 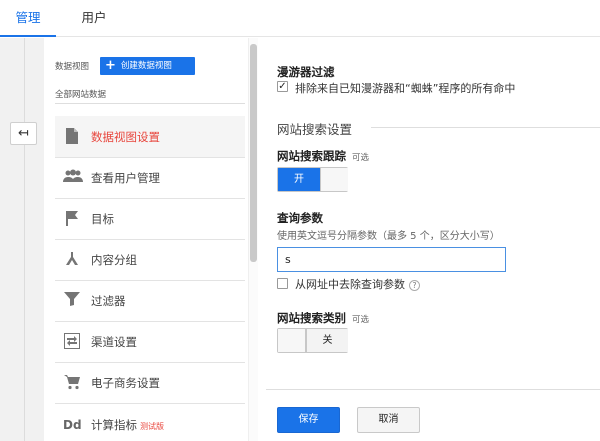 I want to click on strip-query-label: 从网址中去除查询参数, so click(x=350, y=284).